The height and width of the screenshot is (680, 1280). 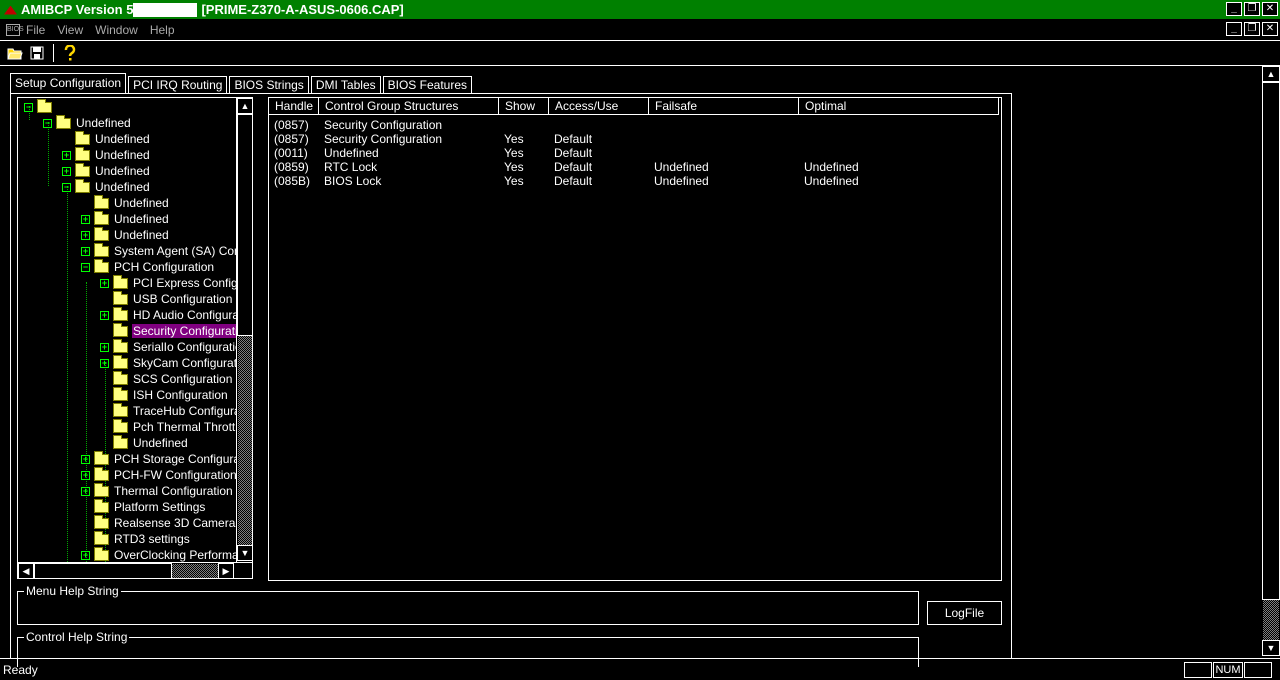 I want to click on tree-hscroll-track, so click(x=195, y=571).